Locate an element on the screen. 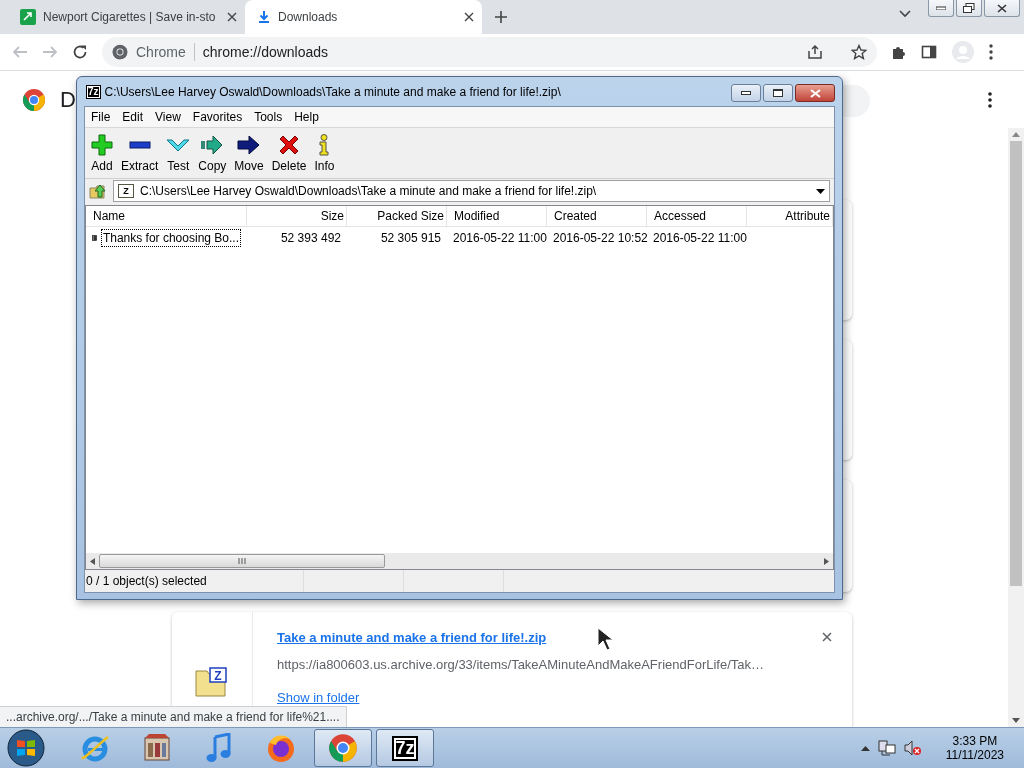  site-icon is located at coordinates (28, 17).